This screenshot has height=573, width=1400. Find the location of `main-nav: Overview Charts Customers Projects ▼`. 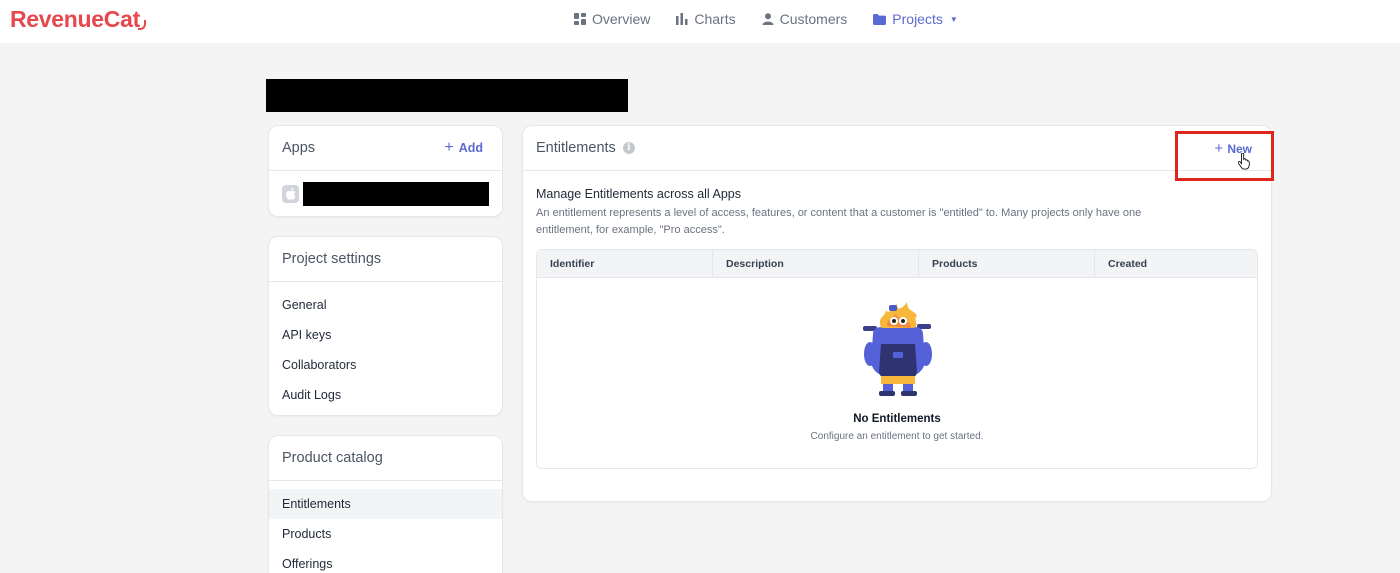

main-nav: Overview Charts Customers Projects ▼ is located at coordinates (766, 19).